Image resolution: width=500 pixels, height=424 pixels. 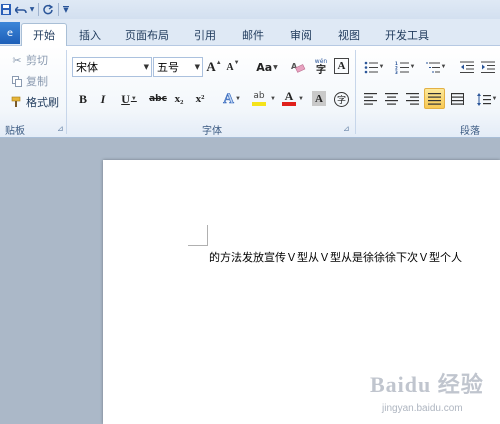 I want to click on justify-button, so click(x=434, y=98).